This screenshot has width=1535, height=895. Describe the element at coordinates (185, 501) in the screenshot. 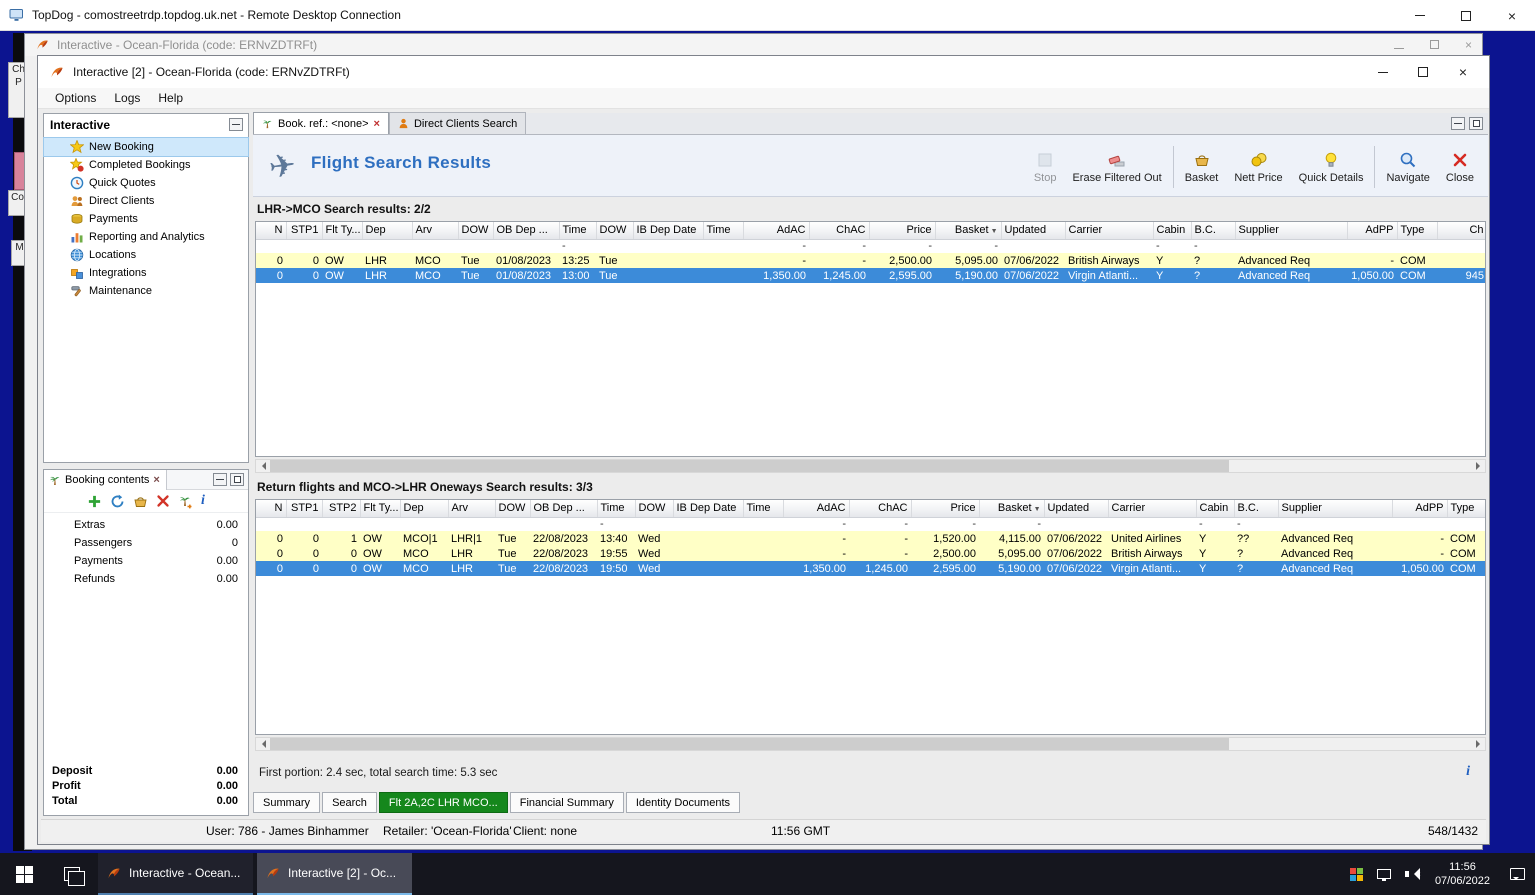

I see `export-booking-button` at that location.